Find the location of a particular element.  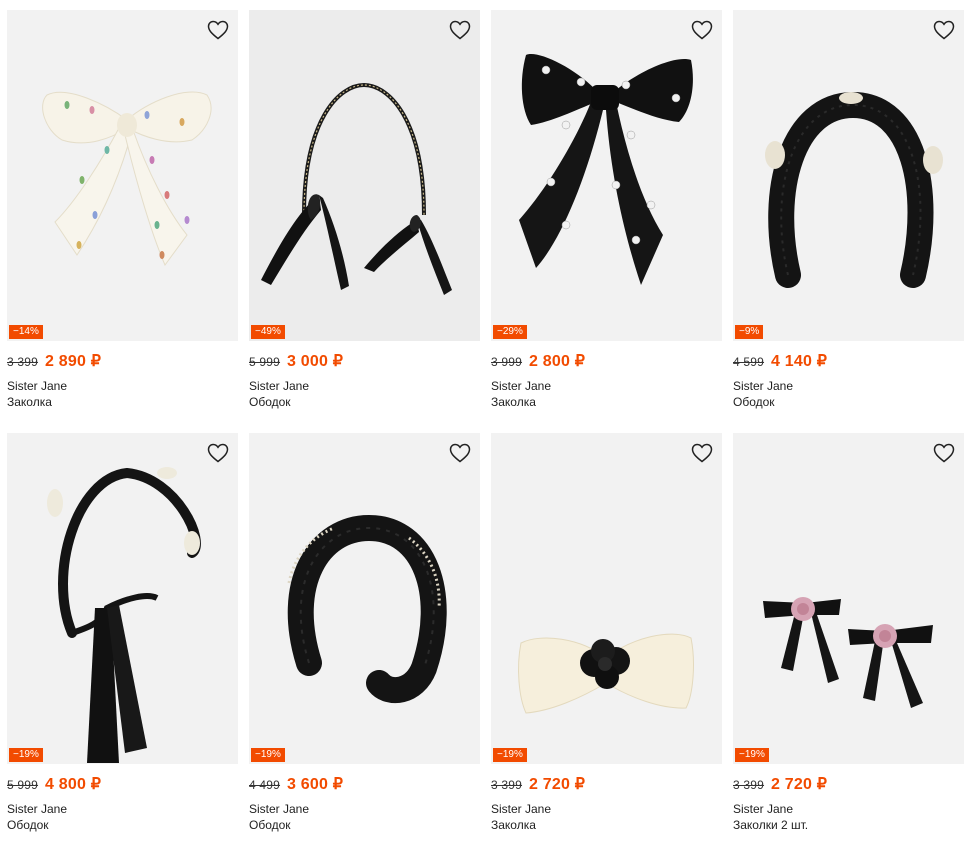

product-card: −49% 5 999 3 000 ₽ Sister Jane Ободок is located at coordinates (364, 210).